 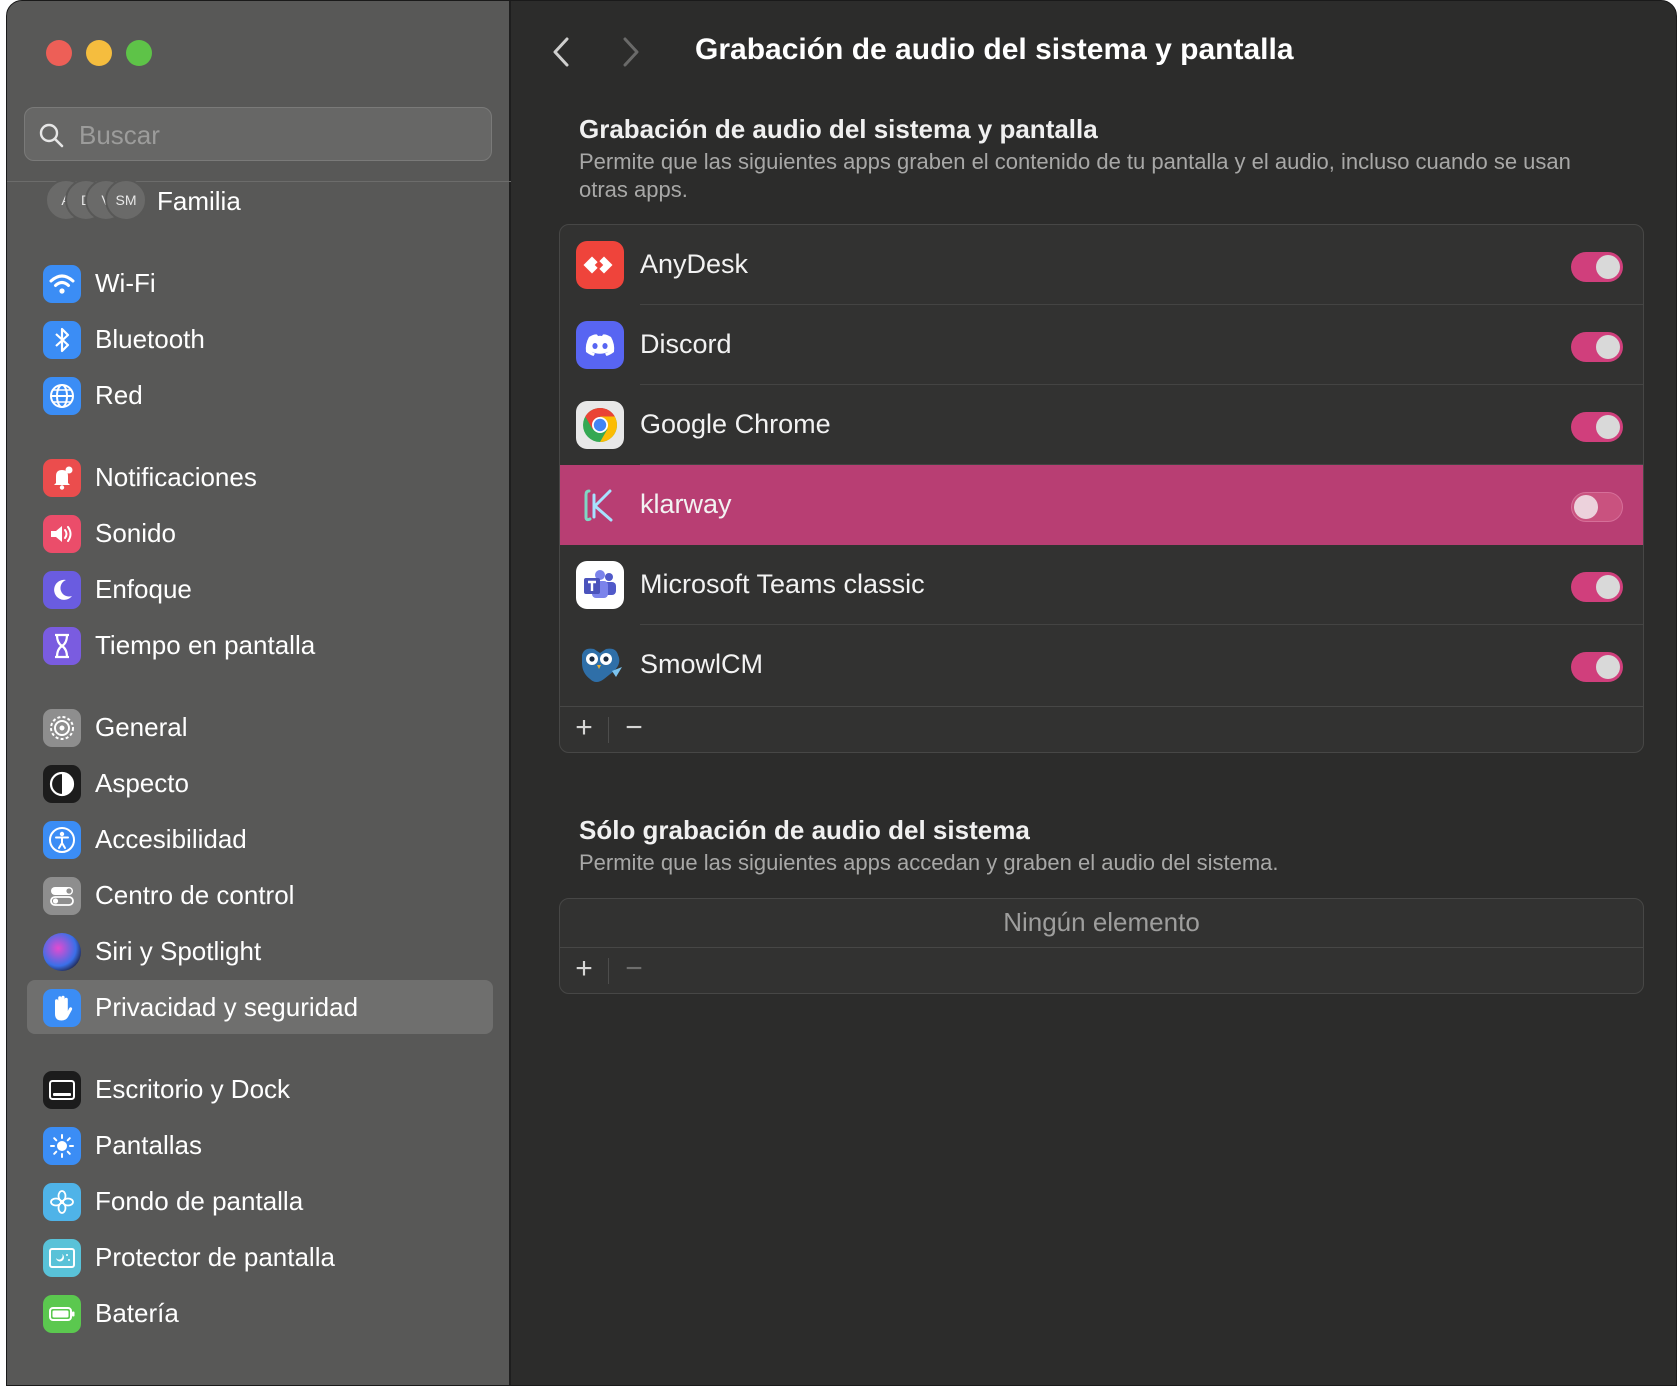 What do you see at coordinates (782, 584) in the screenshot?
I see `app-name: Microsoft Teams classic` at bounding box center [782, 584].